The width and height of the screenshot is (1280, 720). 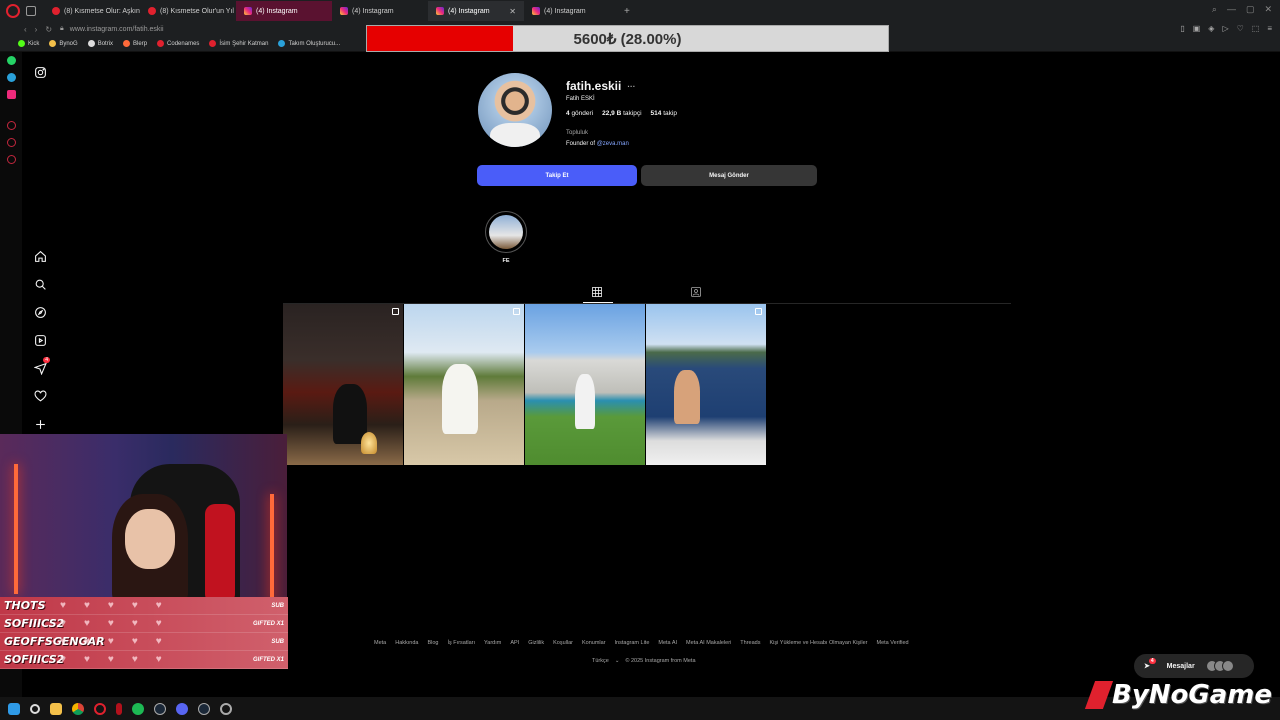 What do you see at coordinates (25, 29) in the screenshot?
I see `back-icon: ‹` at bounding box center [25, 29].